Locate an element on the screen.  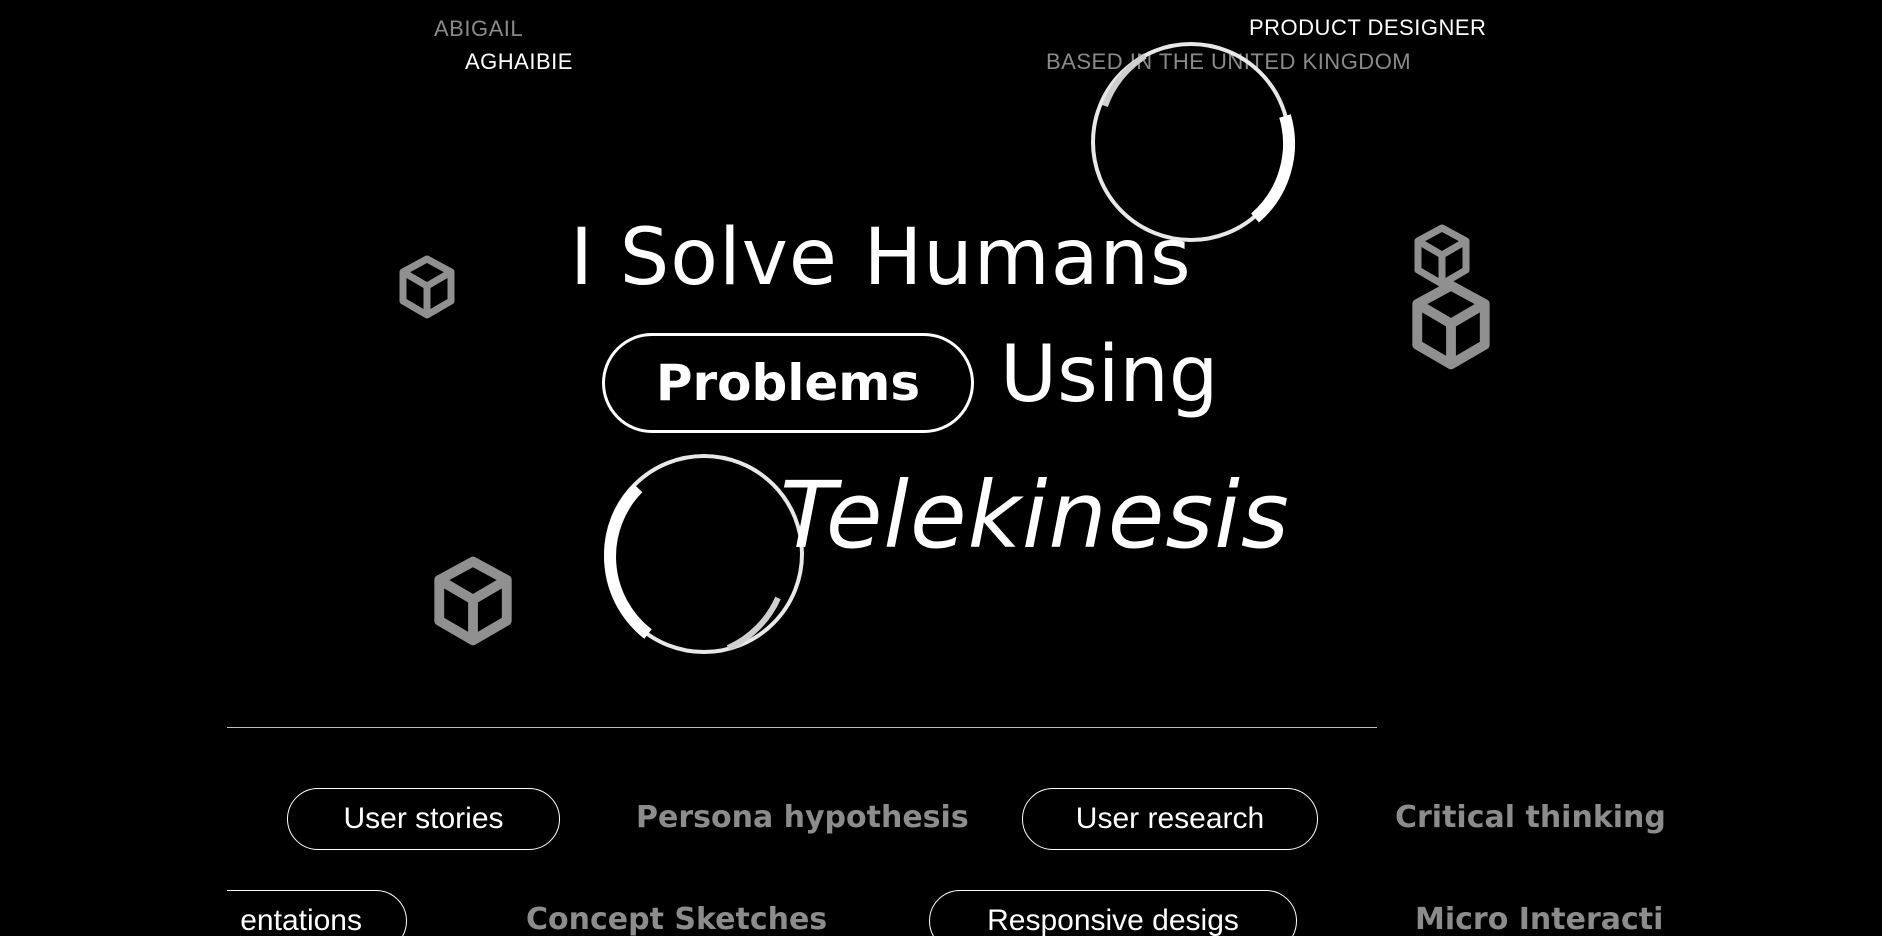
skill-tag: User research is located at coordinates (1170, 819).